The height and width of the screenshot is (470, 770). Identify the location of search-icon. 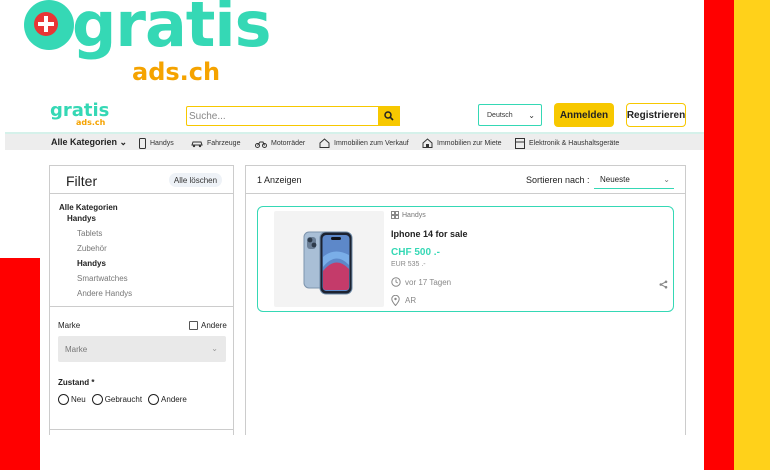
(389, 116).